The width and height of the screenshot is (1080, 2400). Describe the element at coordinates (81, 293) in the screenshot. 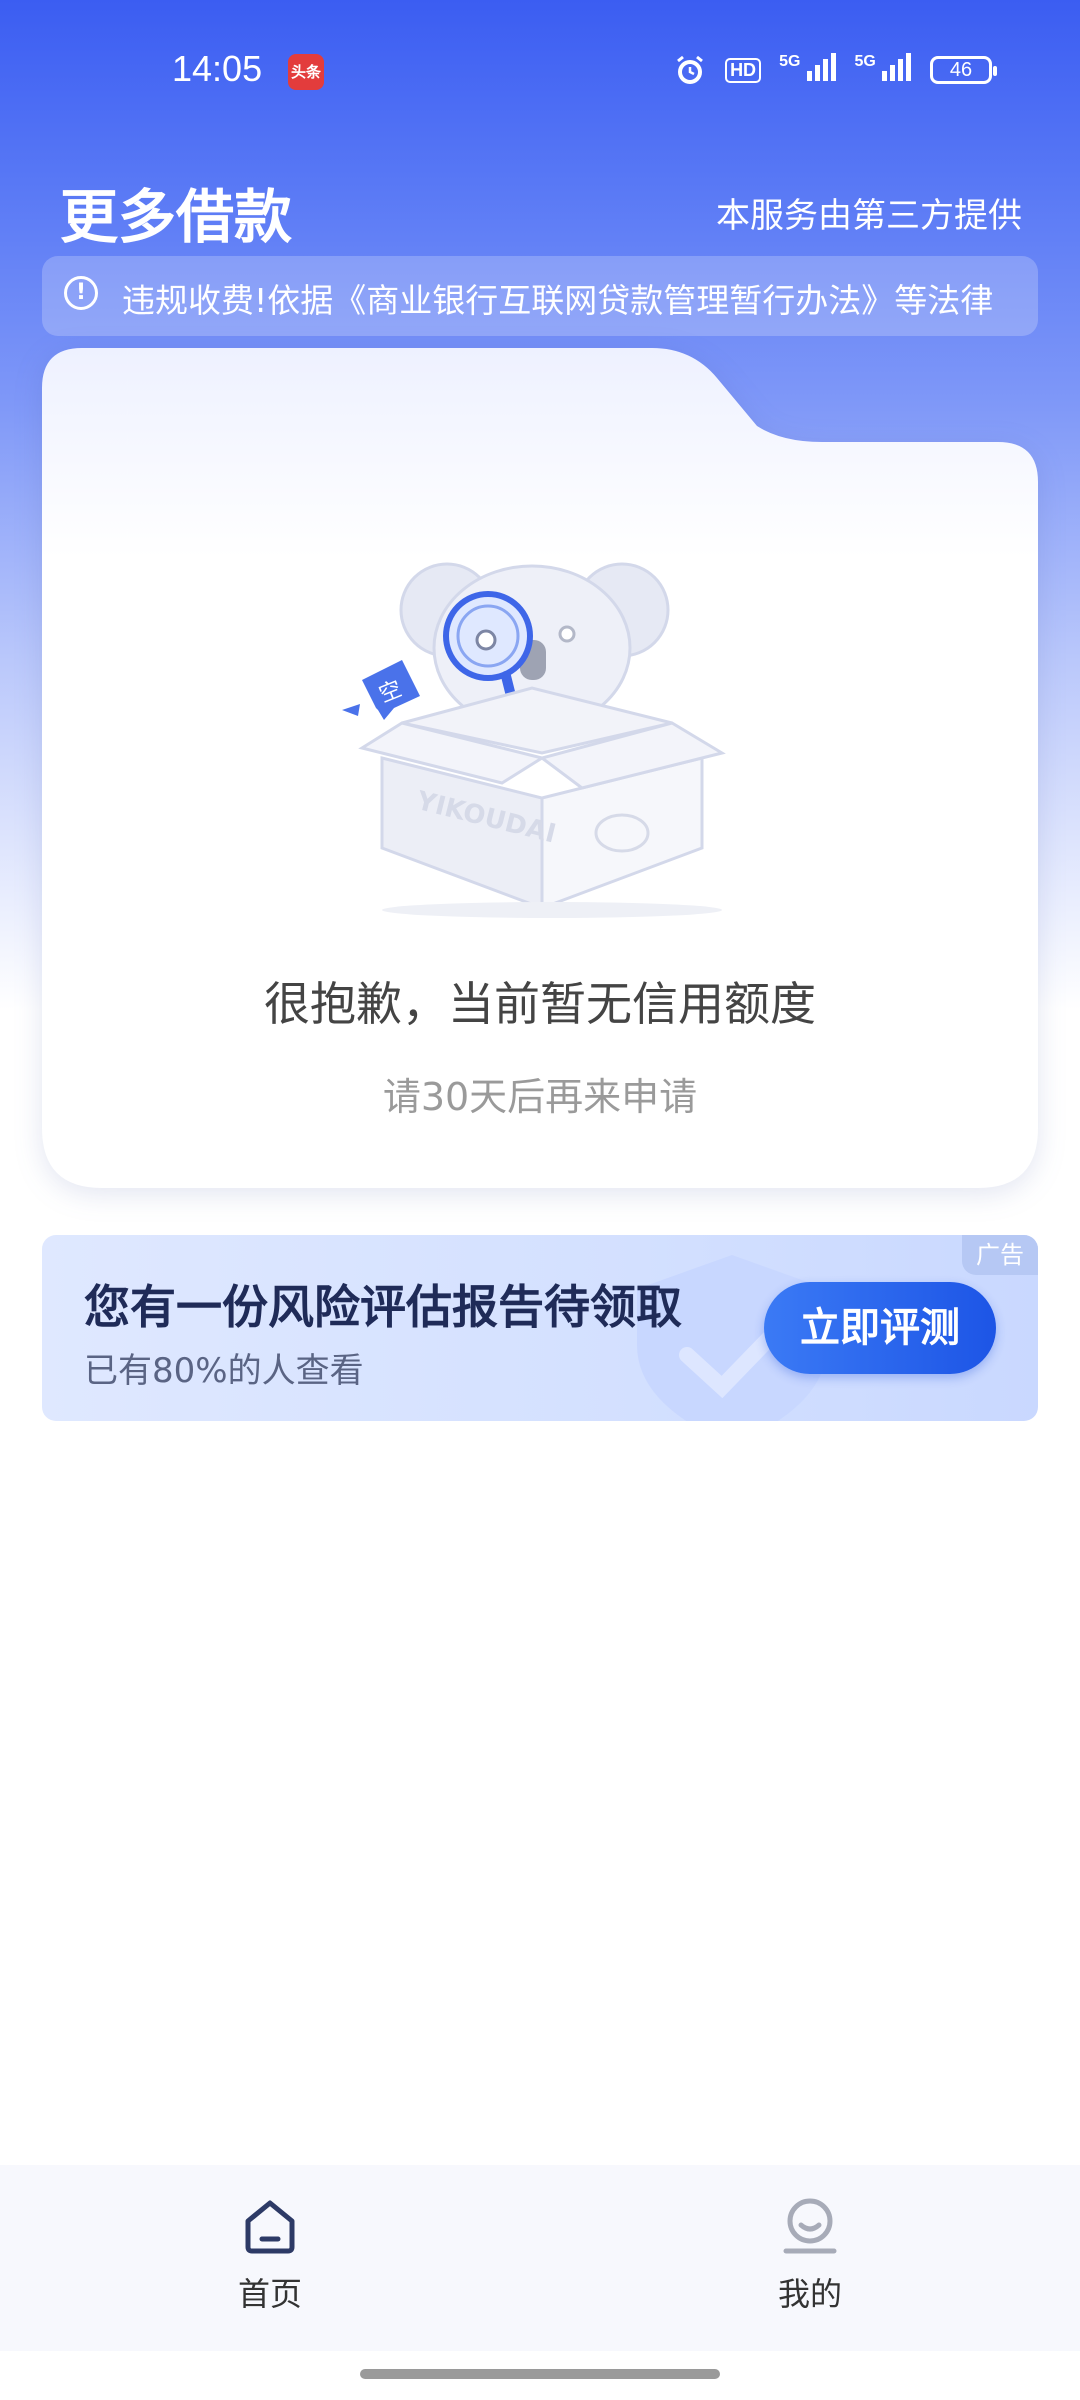

I see `info-icon: !` at that location.